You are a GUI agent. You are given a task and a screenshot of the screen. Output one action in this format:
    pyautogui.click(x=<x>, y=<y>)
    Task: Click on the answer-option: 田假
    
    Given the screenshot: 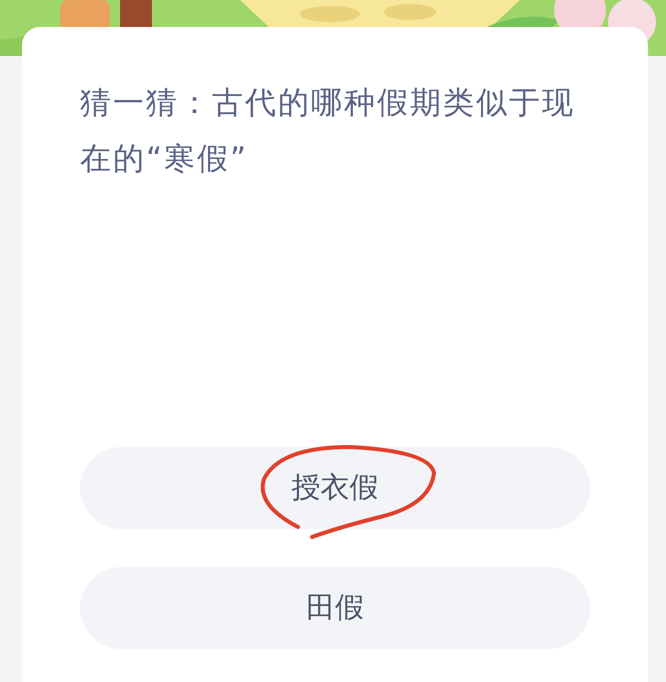 What is the action you would take?
    pyautogui.click(x=335, y=608)
    